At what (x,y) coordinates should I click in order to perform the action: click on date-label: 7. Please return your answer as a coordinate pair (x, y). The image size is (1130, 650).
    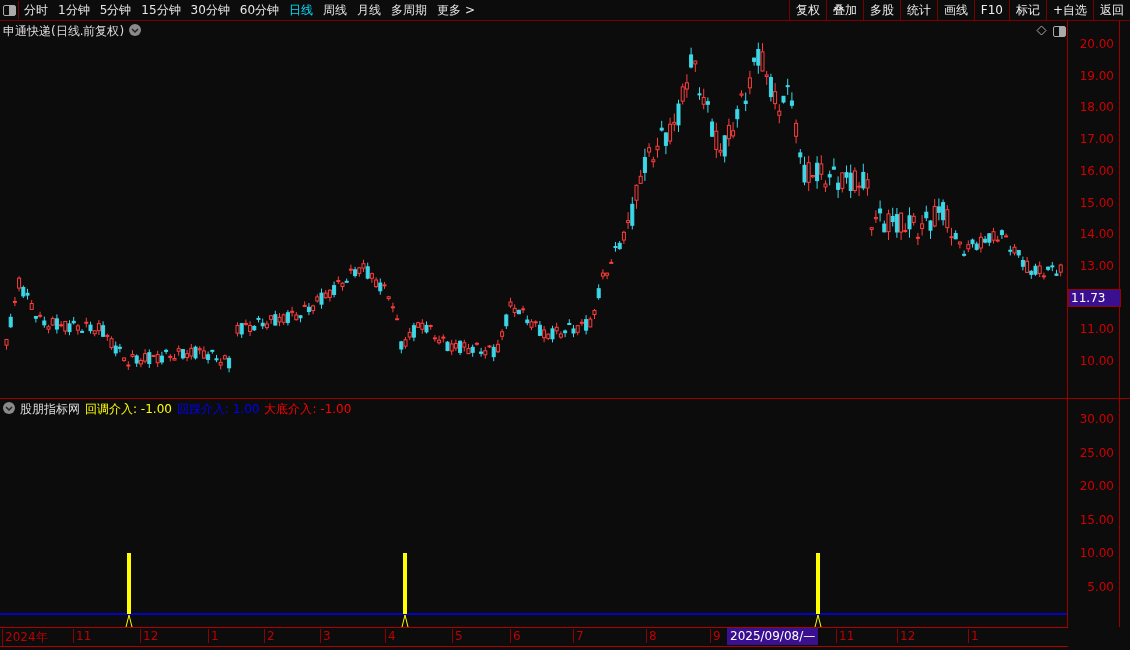
    Looking at the image, I should click on (578, 636).